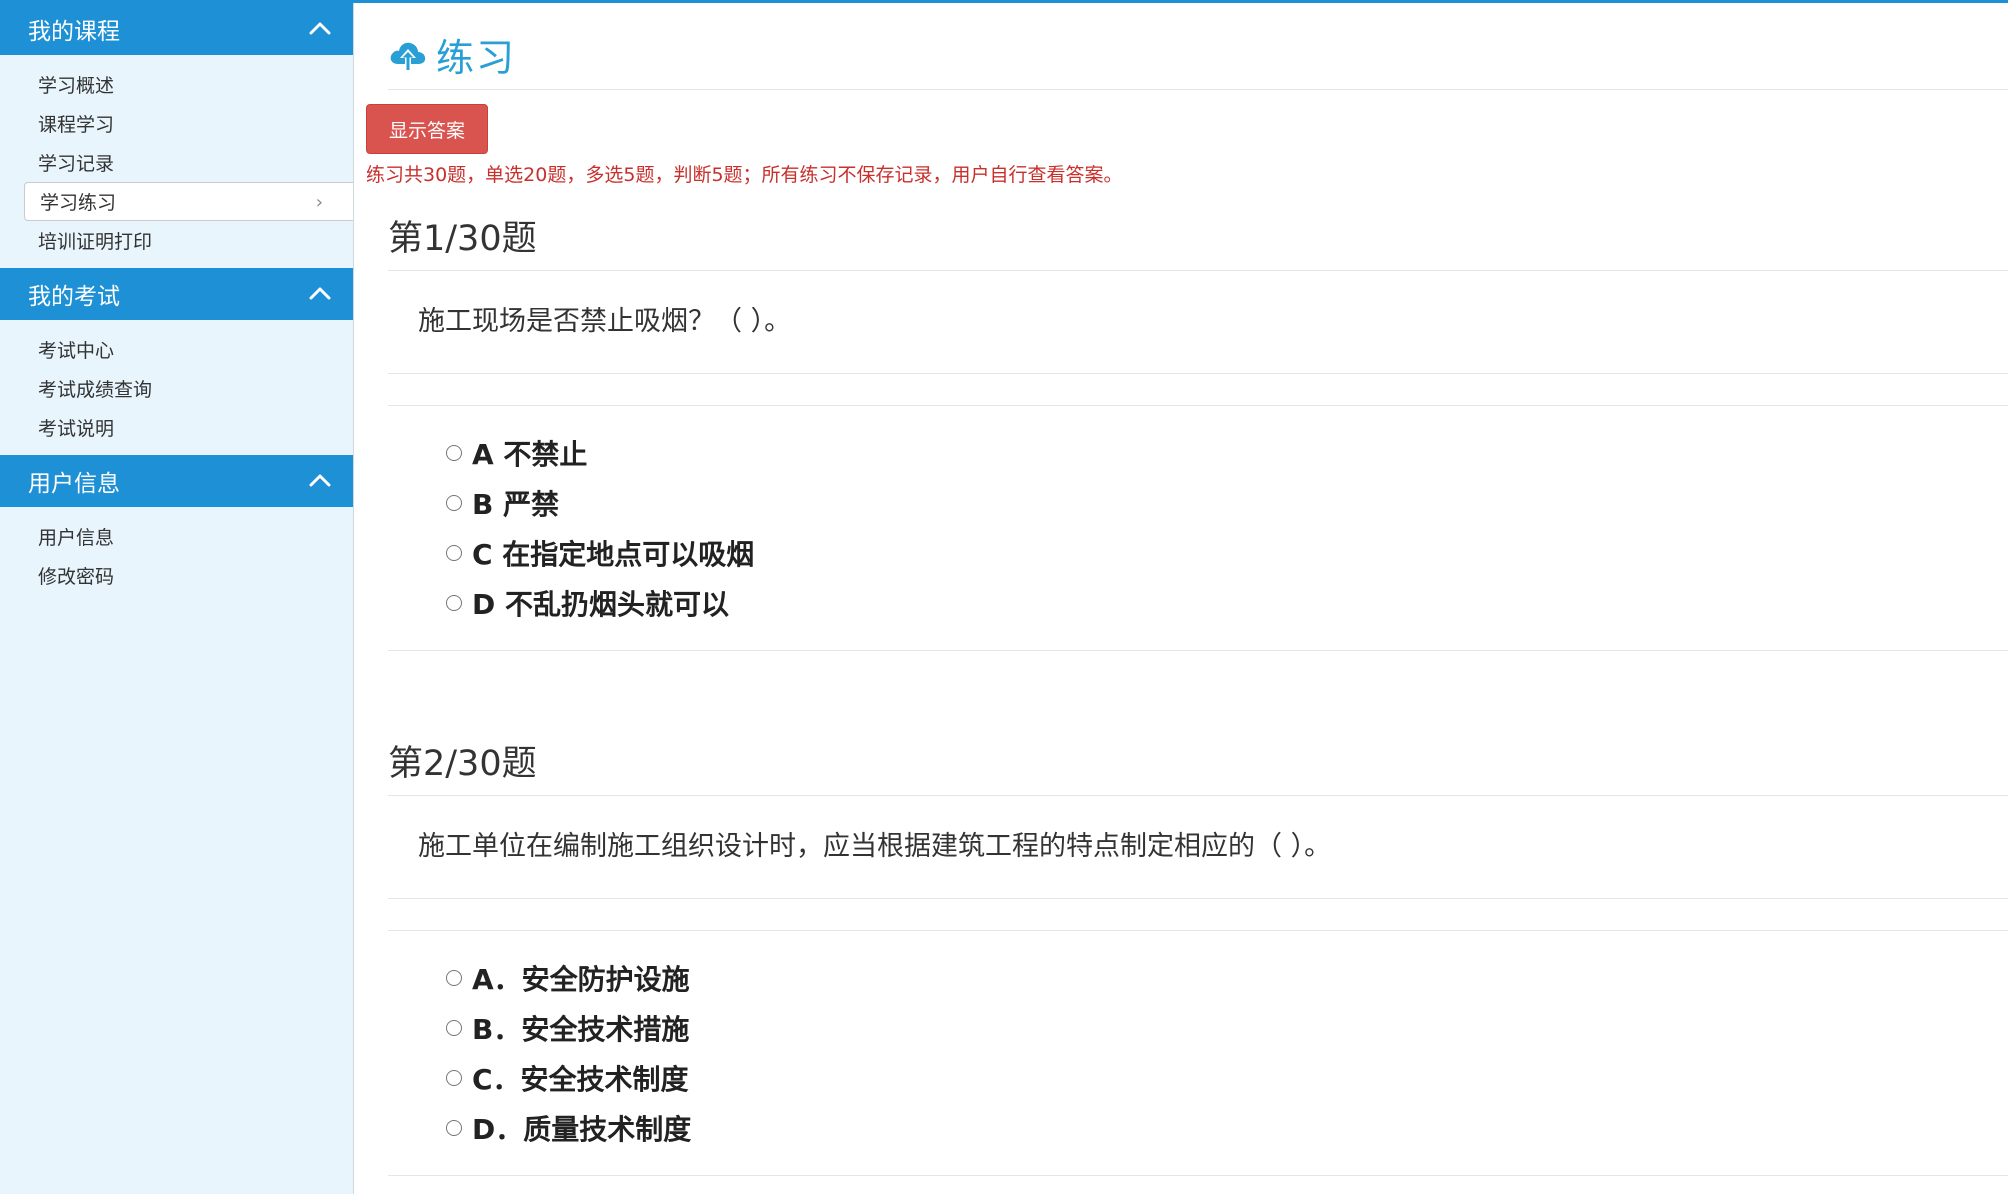 Image resolution: width=2008 pixels, height=1194 pixels. Describe the element at coordinates (74, 32) in the screenshot. I see `section-title: 我的课程` at that location.